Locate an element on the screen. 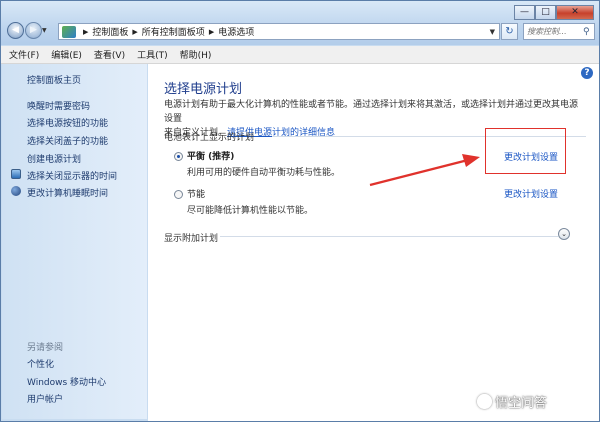 This screenshot has height=422, width=600. refresh-button: ↻ is located at coordinates (509, 31).